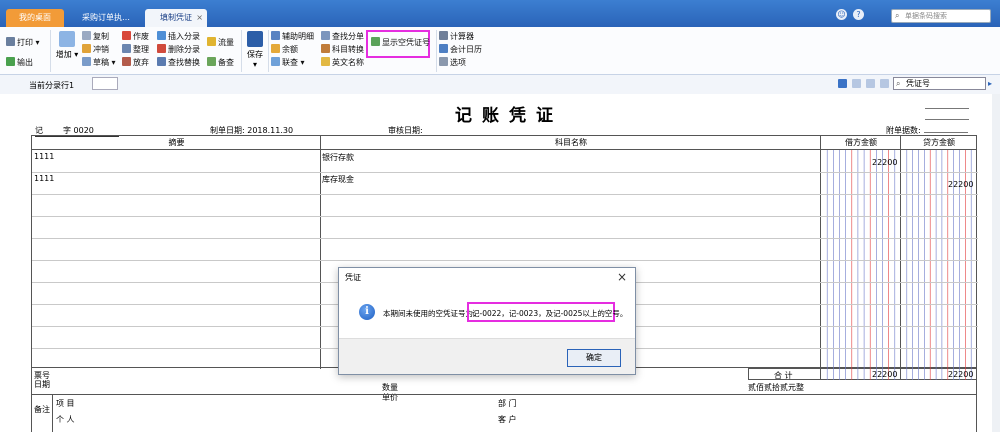 This screenshot has width=1000, height=432. Describe the element at coordinates (960, 184) in the screenshot. I see `row2-credit: 22200` at that location.